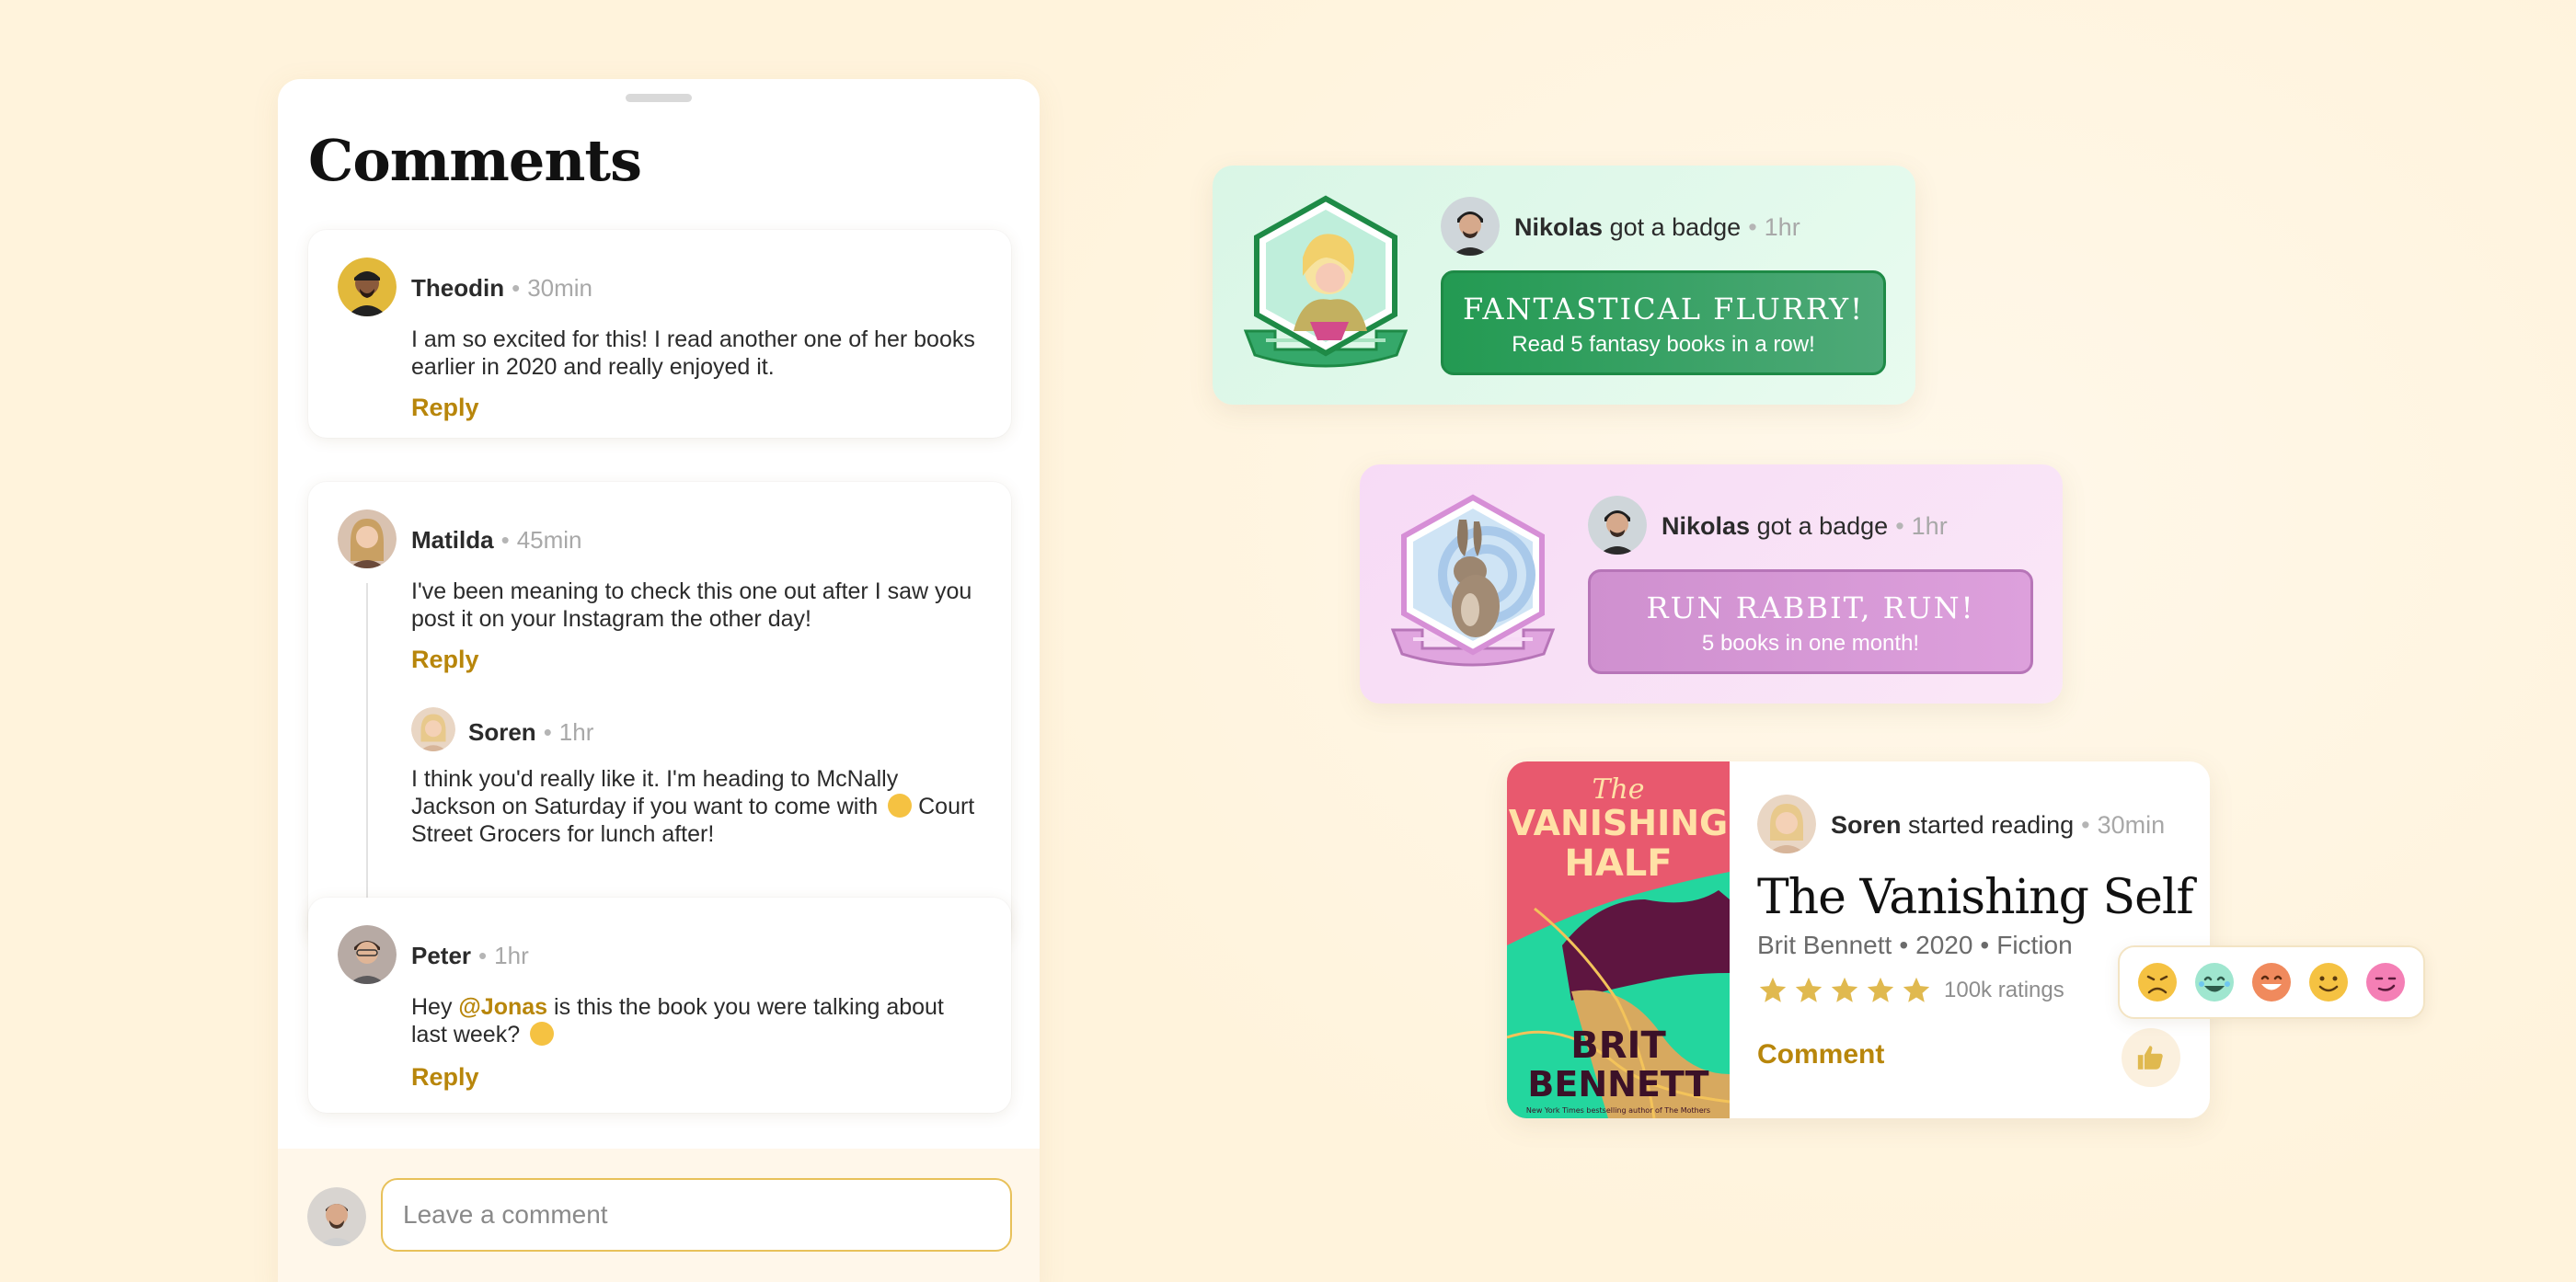  What do you see at coordinates (2004, 990) in the screenshot?
I see `ratings-count: 100k ratings` at bounding box center [2004, 990].